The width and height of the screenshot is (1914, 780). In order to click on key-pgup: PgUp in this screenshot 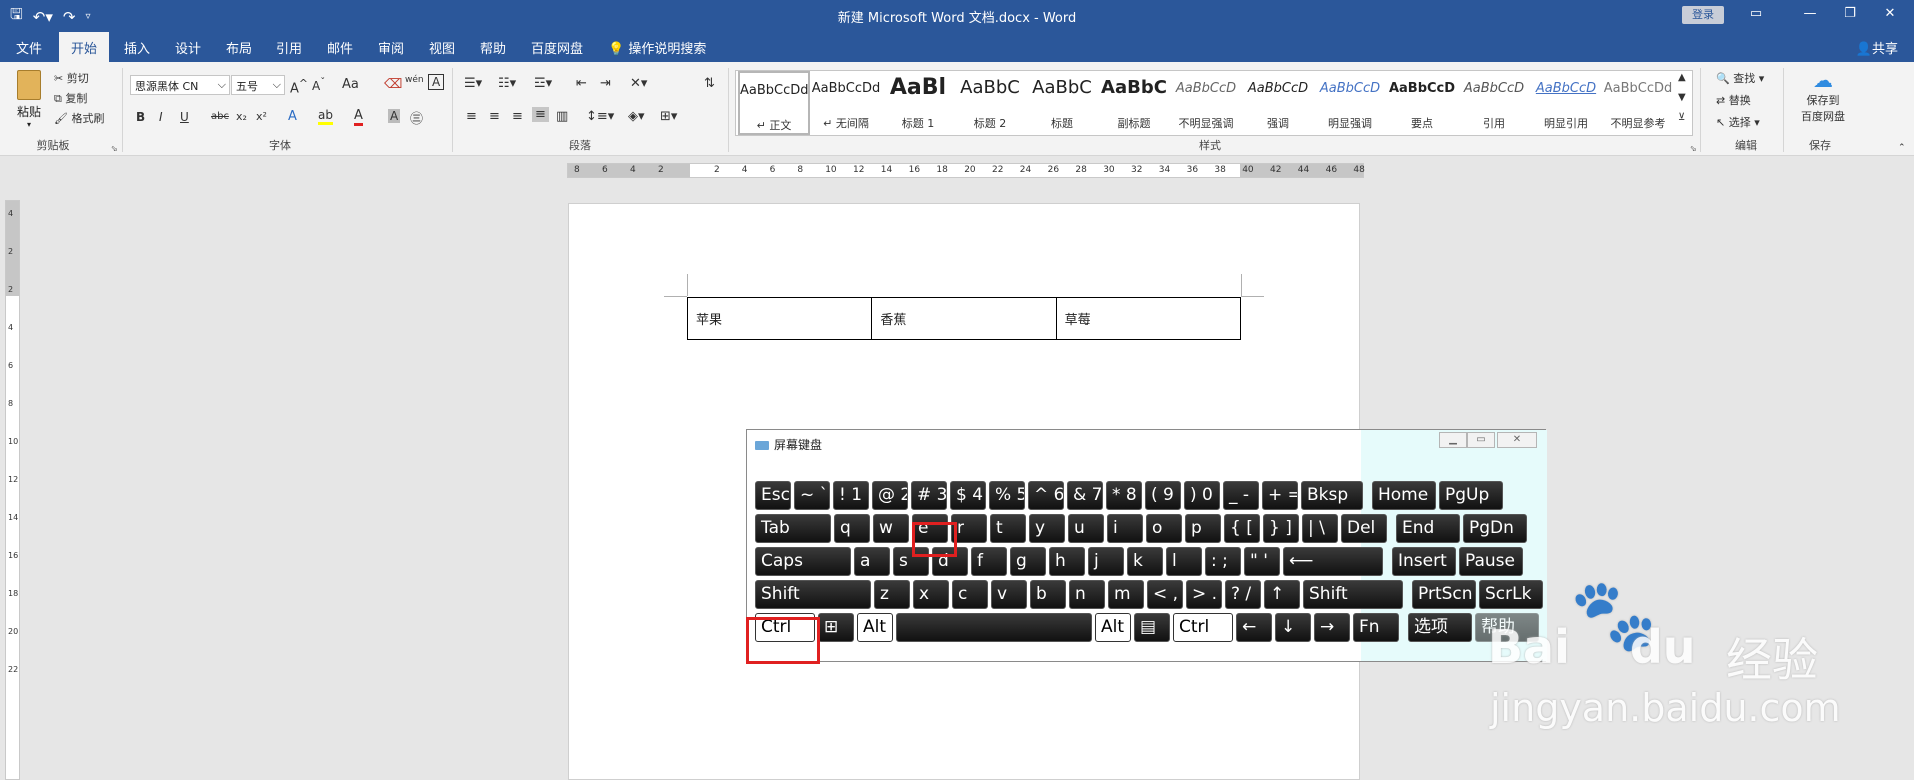, I will do `click(1471, 495)`.